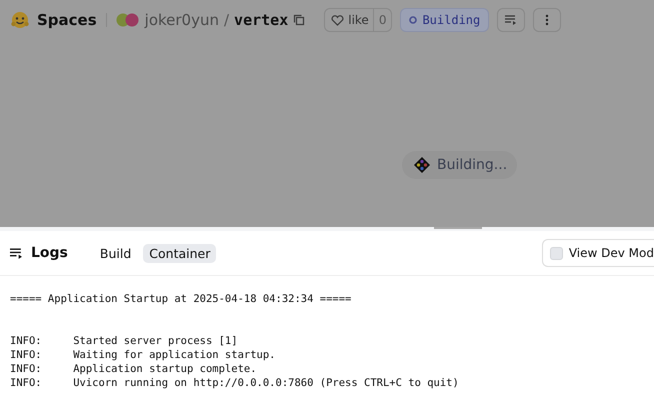 The height and width of the screenshot is (406, 654). What do you see at coordinates (134, 369) in the screenshot?
I see `log-line: INFO: Application startup complete.` at bounding box center [134, 369].